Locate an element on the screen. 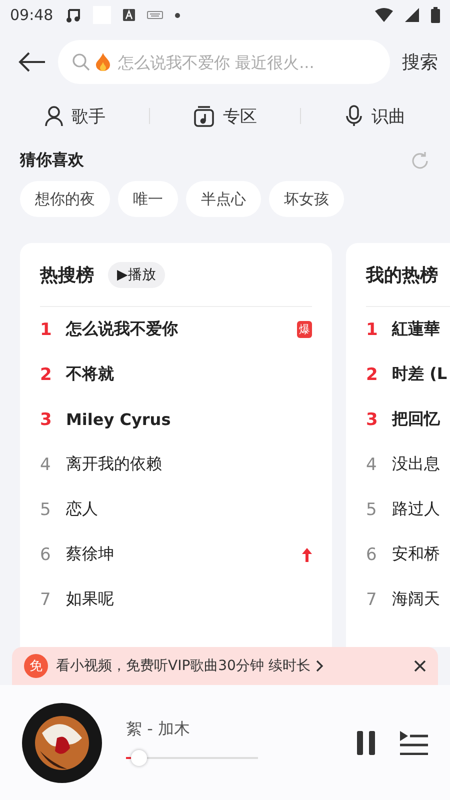  battery-icon is located at coordinates (435, 15).